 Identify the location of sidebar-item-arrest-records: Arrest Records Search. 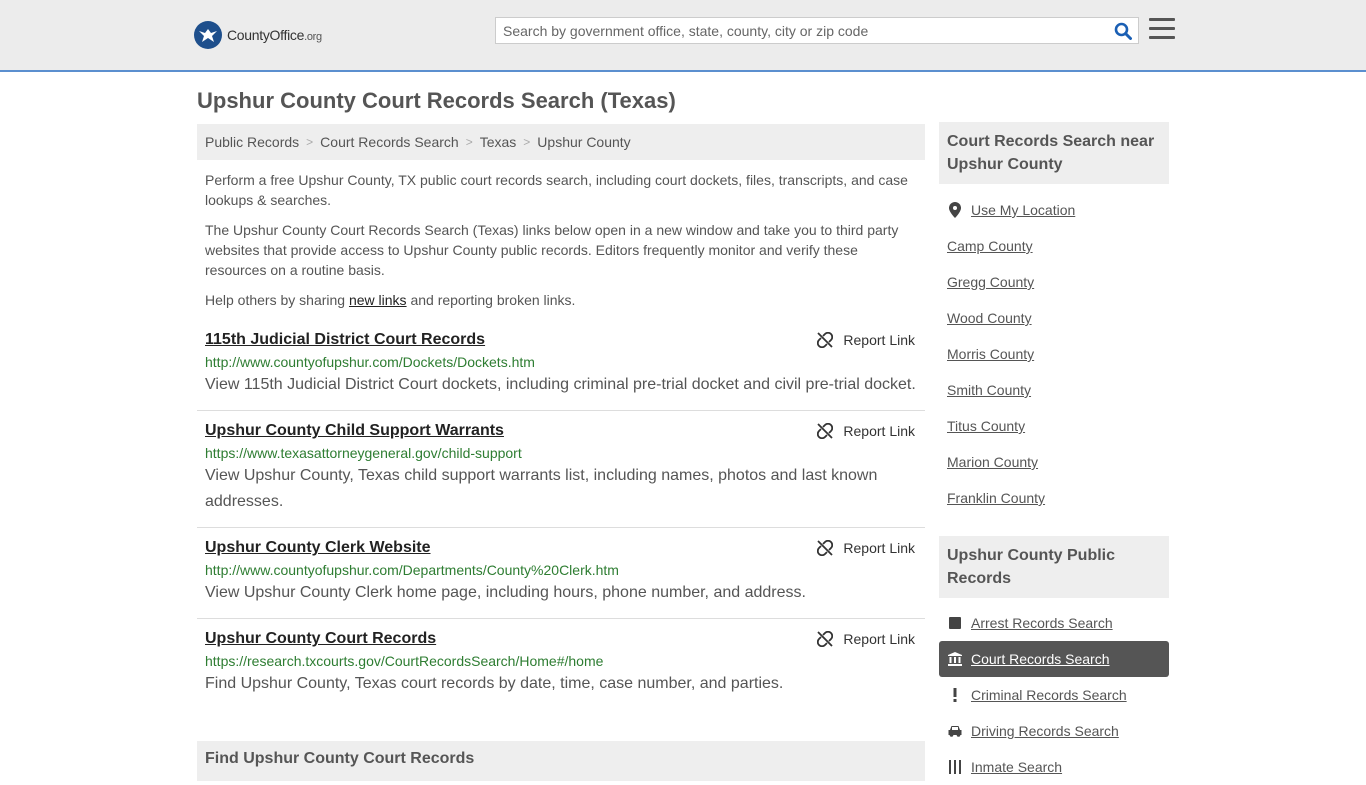
(1054, 623).